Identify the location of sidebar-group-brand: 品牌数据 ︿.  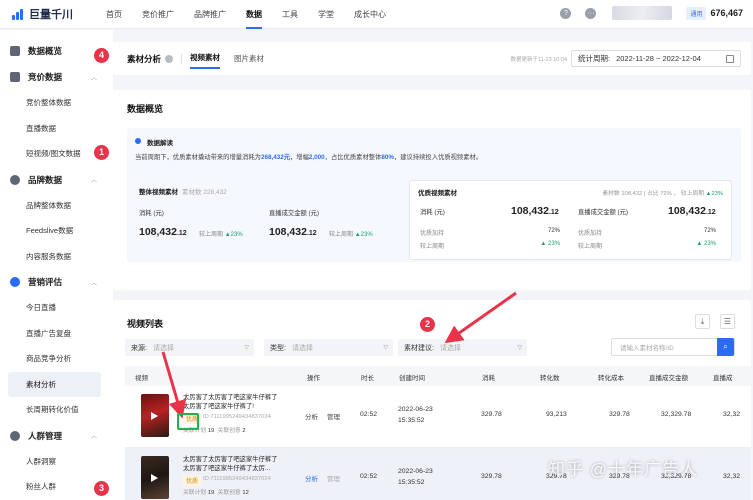
(56, 180).